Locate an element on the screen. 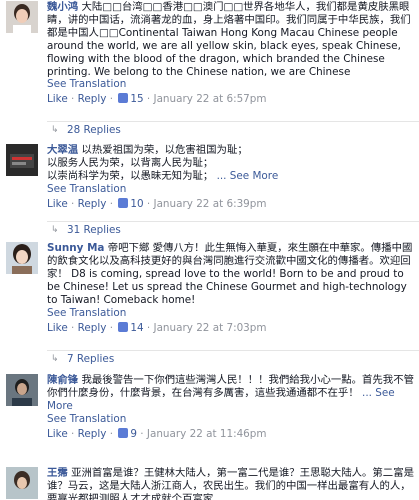  comment-actions: Like · Reply · 14 · January 22 at 7:03pm is located at coordinates (157, 327).